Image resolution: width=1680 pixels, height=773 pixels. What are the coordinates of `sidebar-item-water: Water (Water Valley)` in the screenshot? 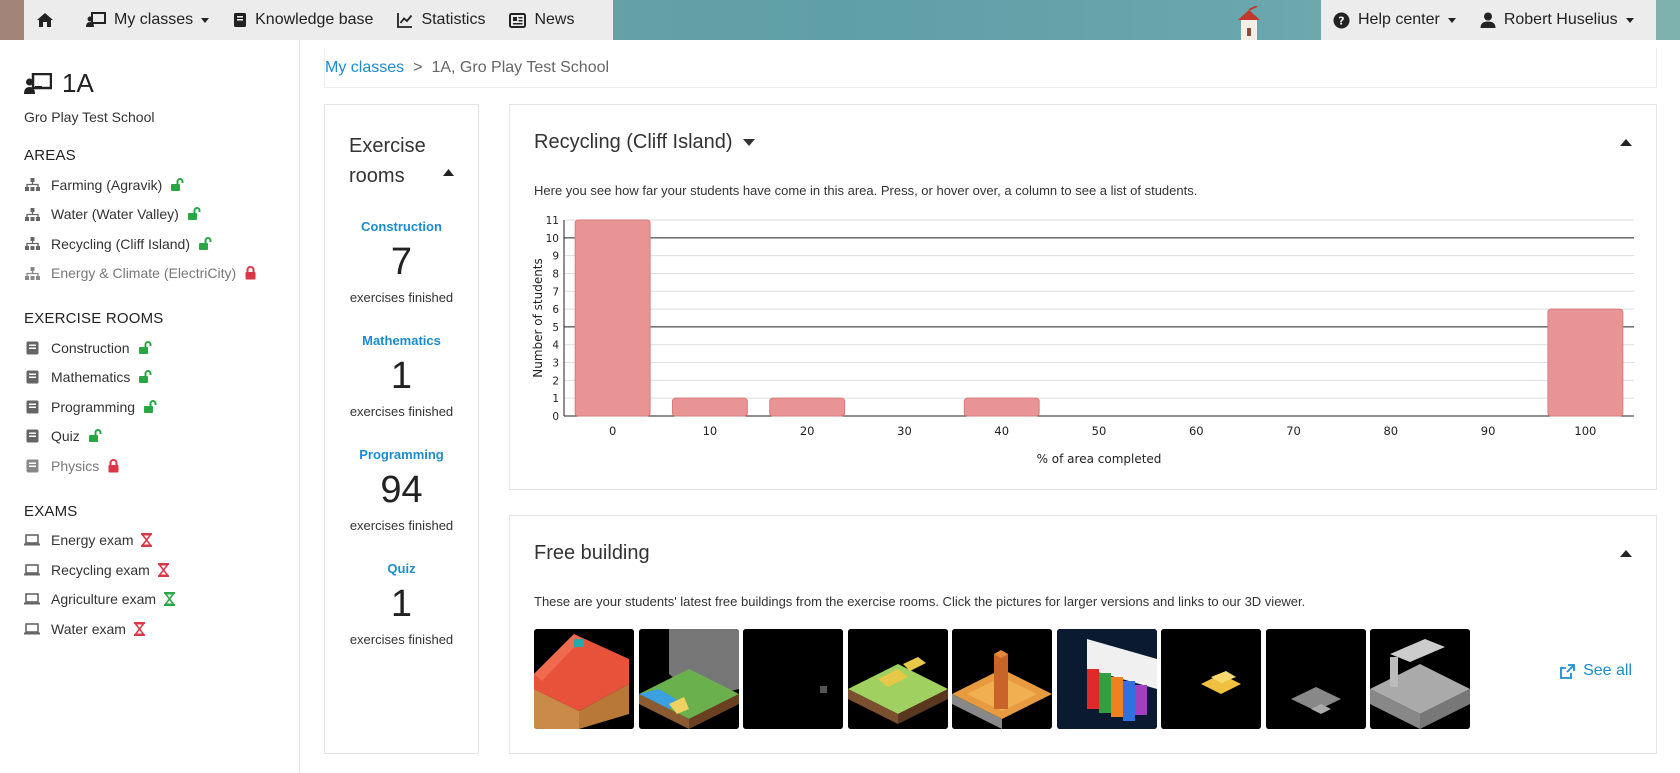 It's located at (161, 215).